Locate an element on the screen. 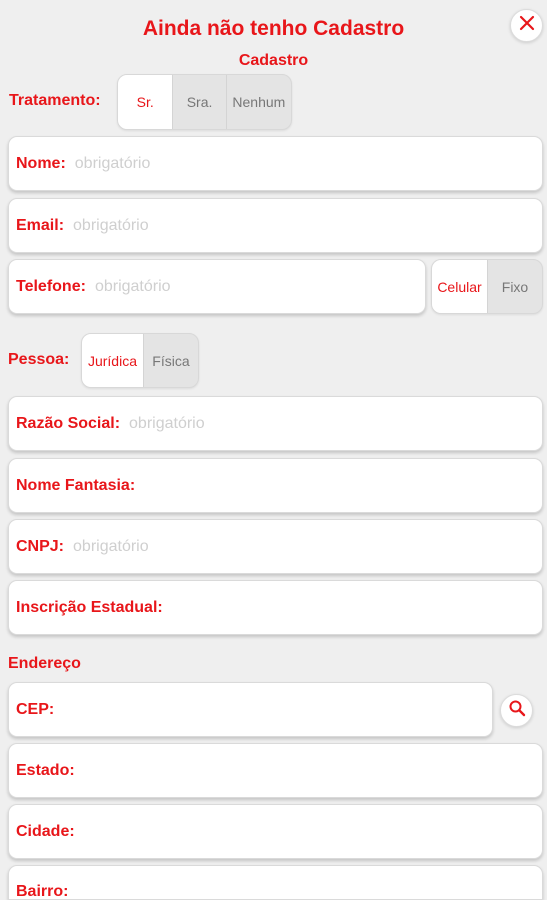 This screenshot has height=900, width=547. estado-label: Estado: is located at coordinates (45, 770).